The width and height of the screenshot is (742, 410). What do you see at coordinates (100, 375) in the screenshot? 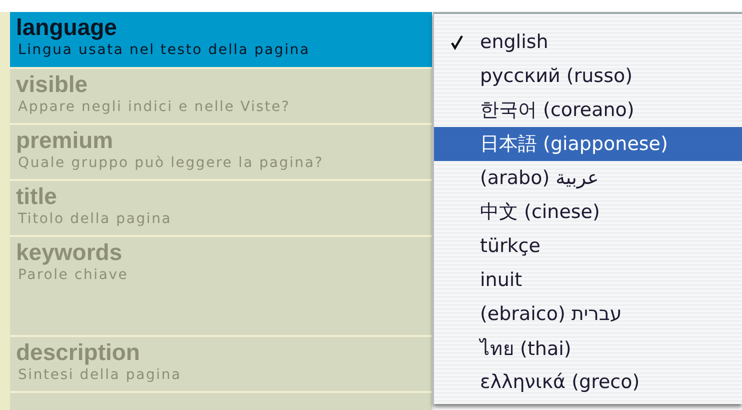
I see `field-hint: Sintesi della pagina` at bounding box center [100, 375].